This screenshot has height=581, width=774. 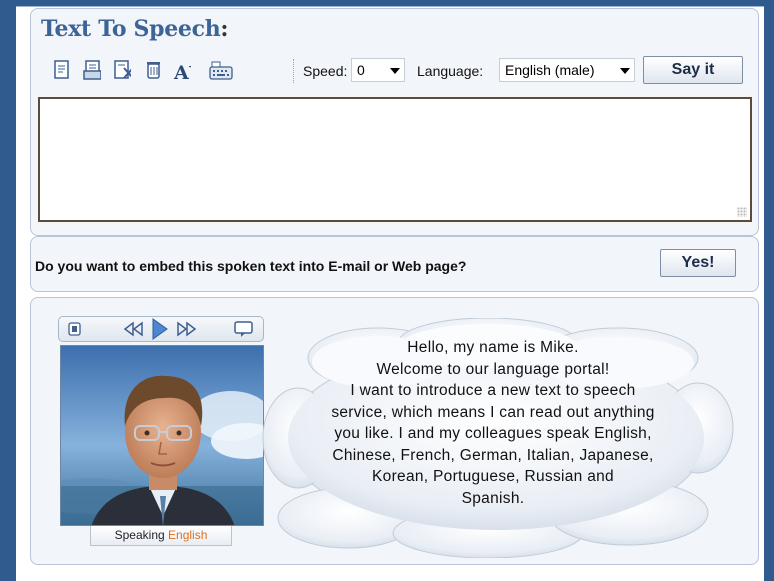 I want to click on speed-select: 0, so click(x=378, y=70).